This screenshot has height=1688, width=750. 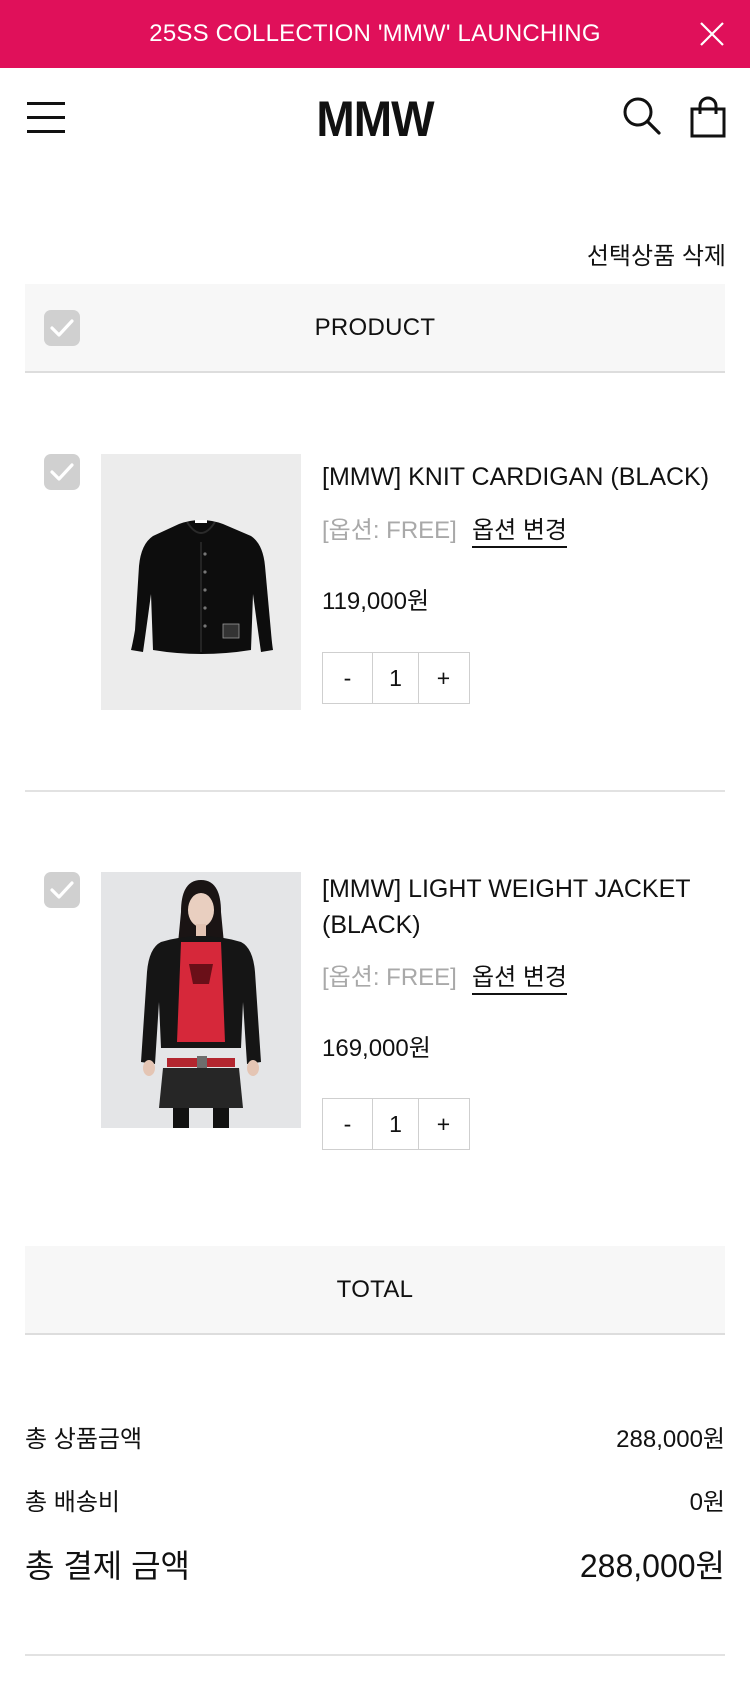 I want to click on product-image-jacket, so click(x=201, y=1000).